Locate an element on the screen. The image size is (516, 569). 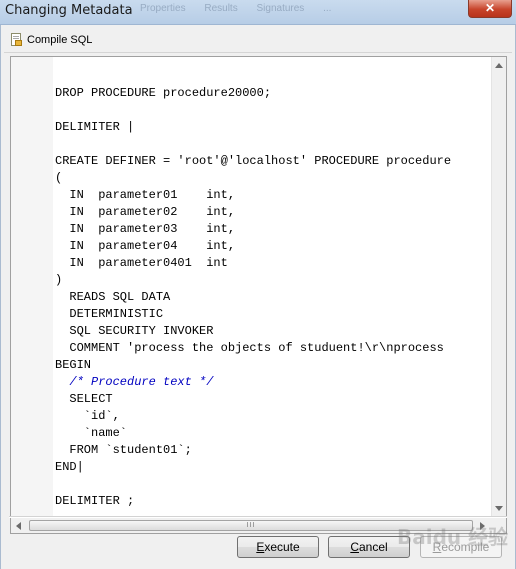
code-line: ) is located at coordinates (59, 280).